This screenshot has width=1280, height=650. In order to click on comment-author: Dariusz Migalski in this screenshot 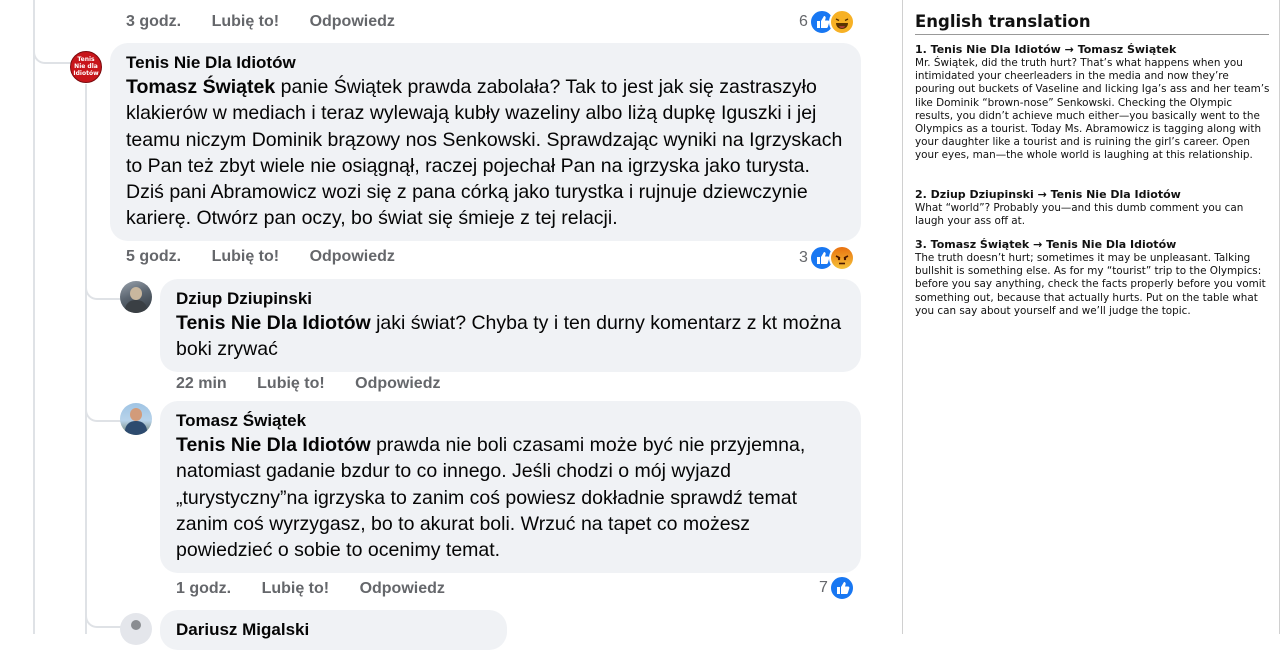, I will do `click(333, 630)`.